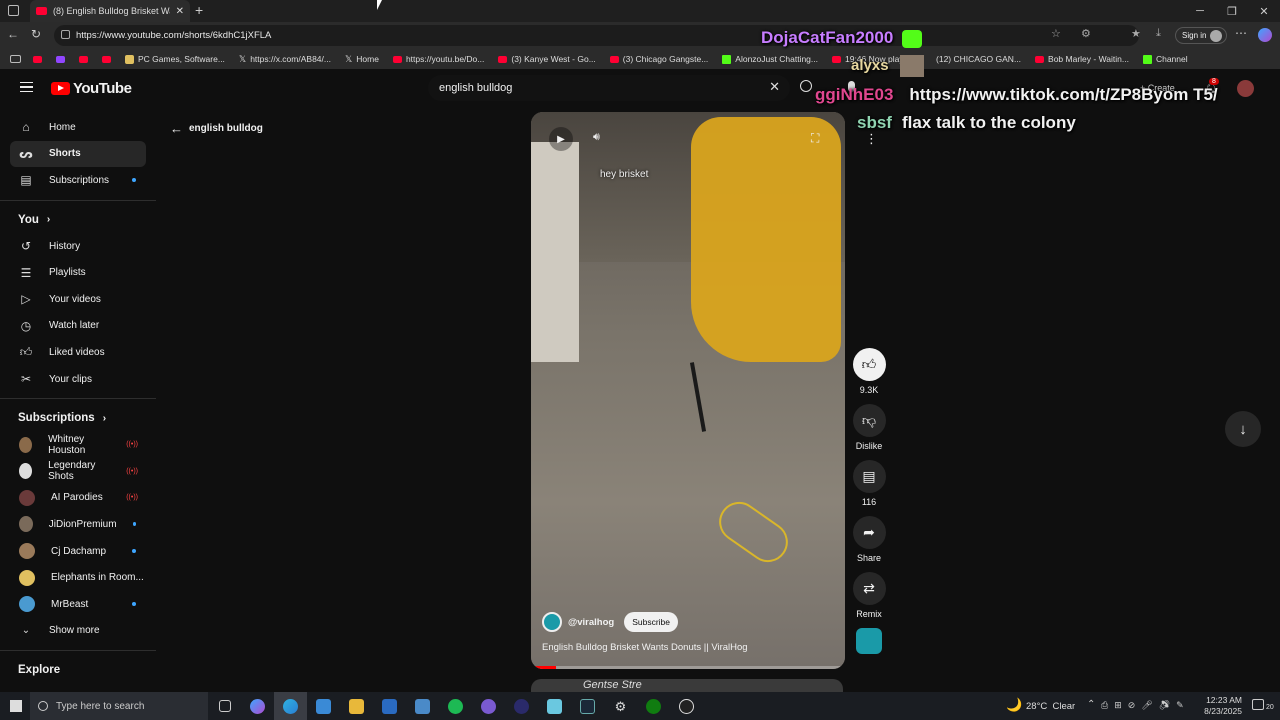 This screenshot has width=1280, height=720. What do you see at coordinates (78, 127) in the screenshot?
I see `sidebar-item-home: ⌂ Home` at bounding box center [78, 127].